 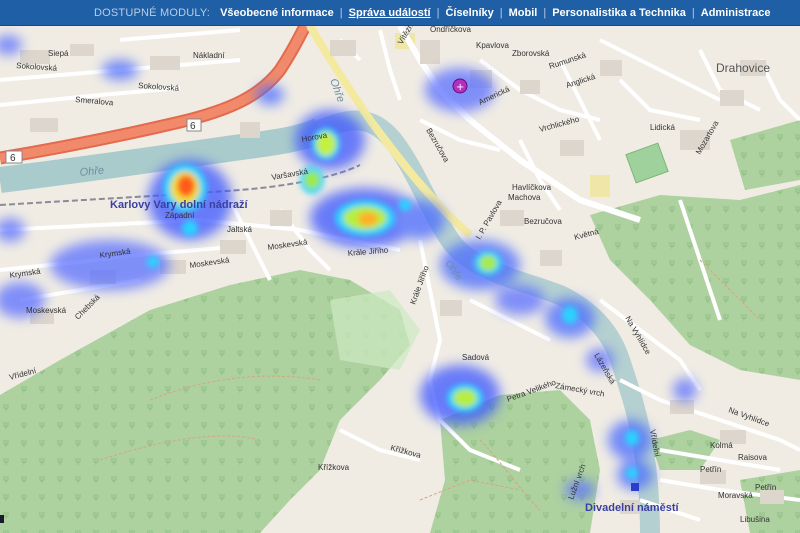 What do you see at coordinates (600, 186) in the screenshot?
I see `sand-area` at bounding box center [600, 186].